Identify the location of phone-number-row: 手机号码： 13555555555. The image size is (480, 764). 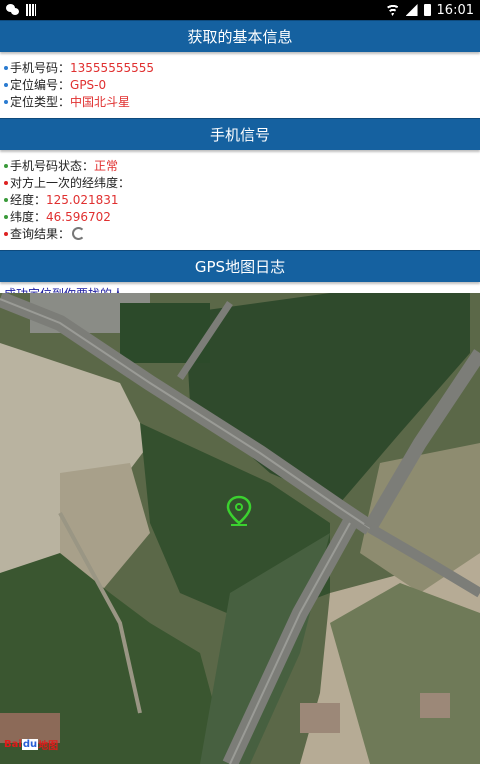
(242, 67).